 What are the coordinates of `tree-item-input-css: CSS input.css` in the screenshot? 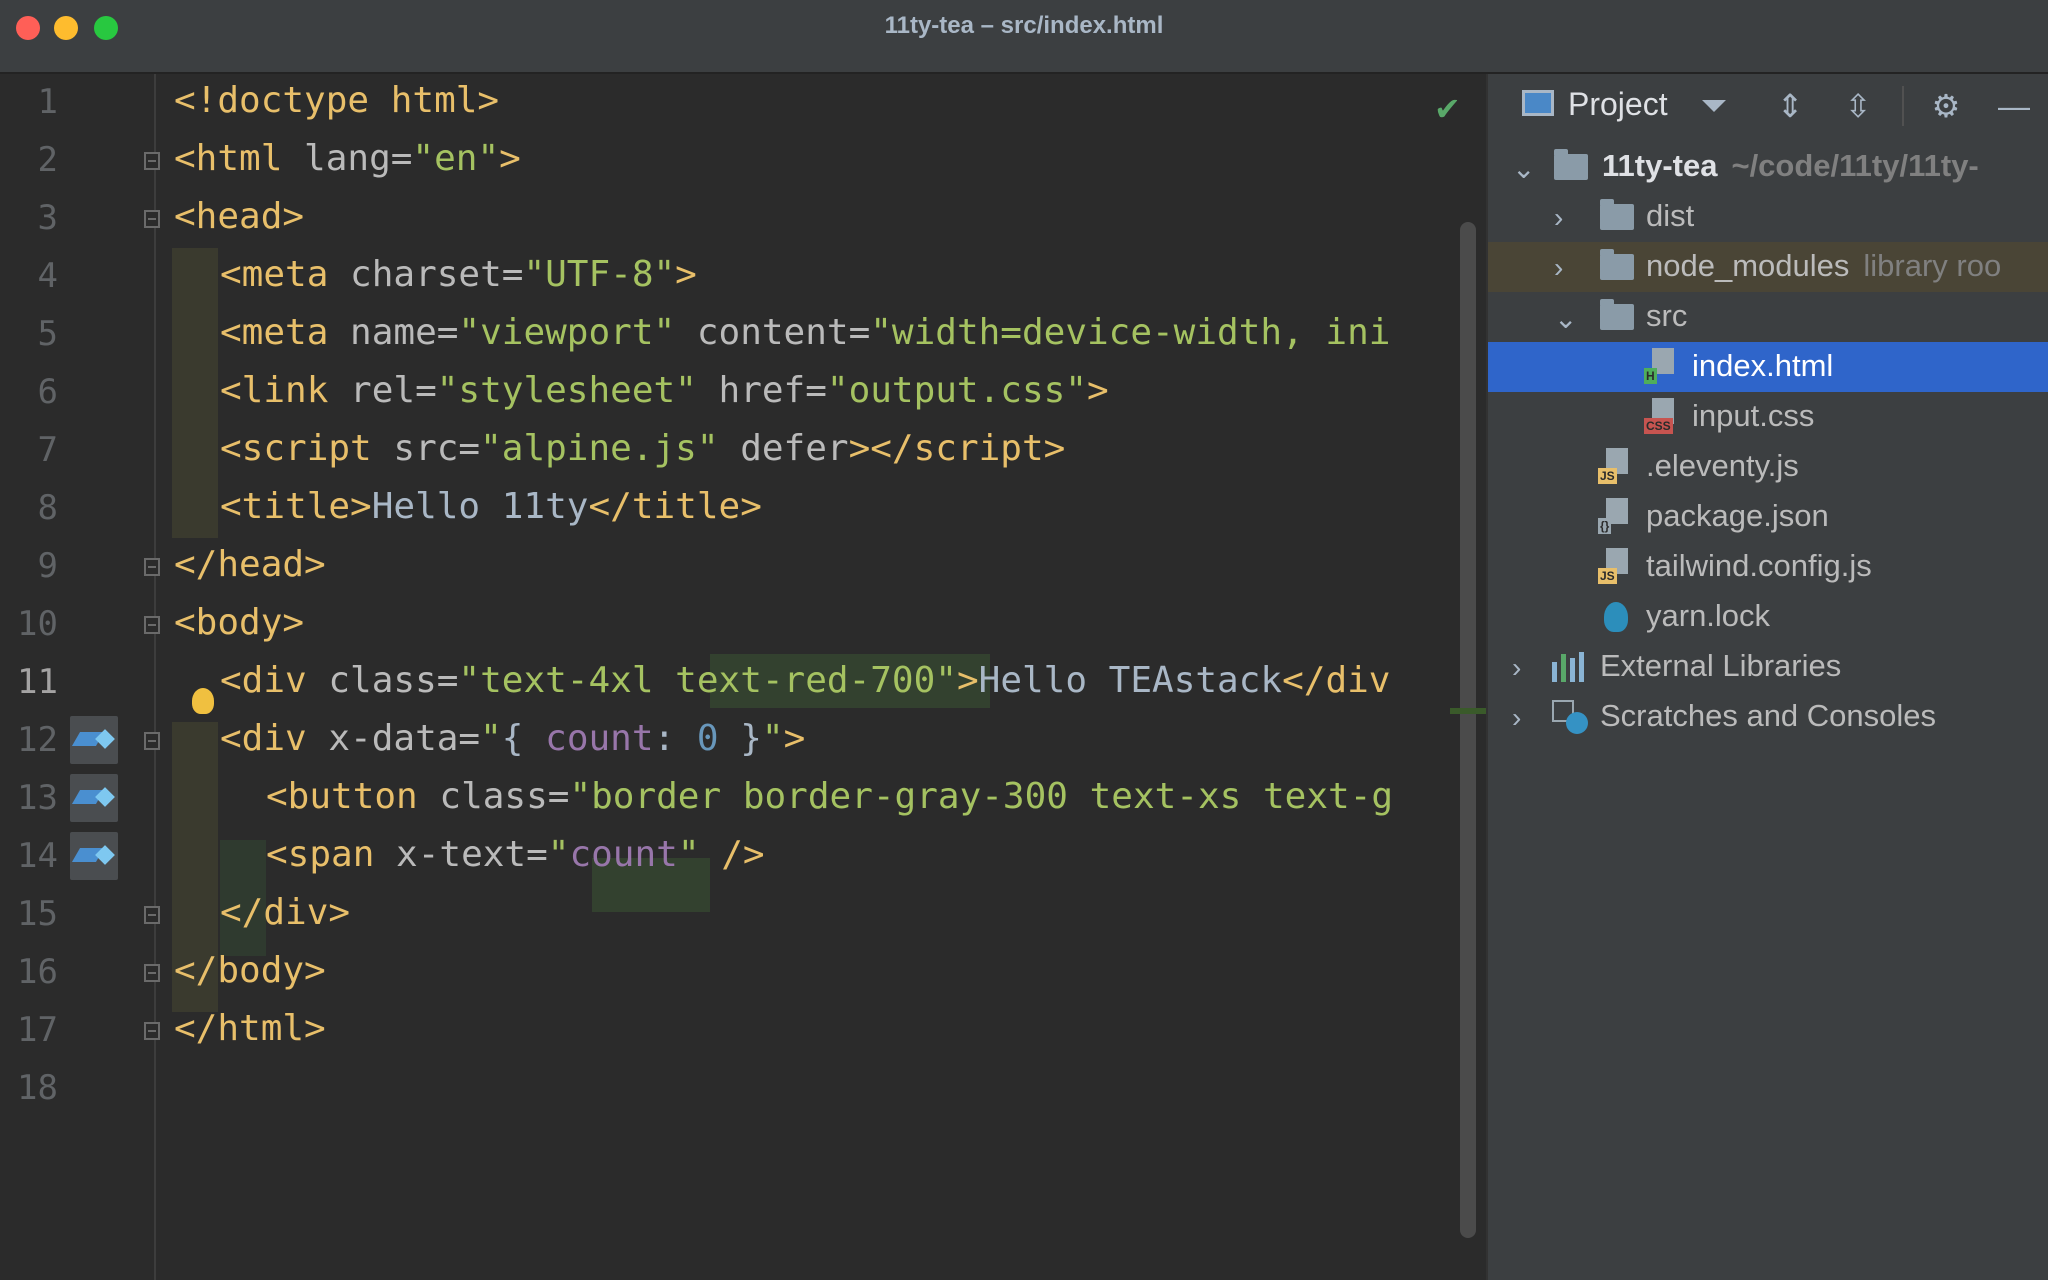 It's located at (1768, 417).